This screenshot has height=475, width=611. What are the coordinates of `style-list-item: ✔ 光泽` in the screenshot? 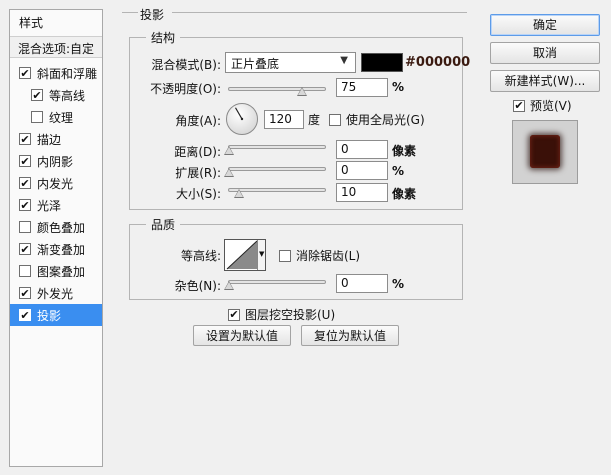 It's located at (56, 205).